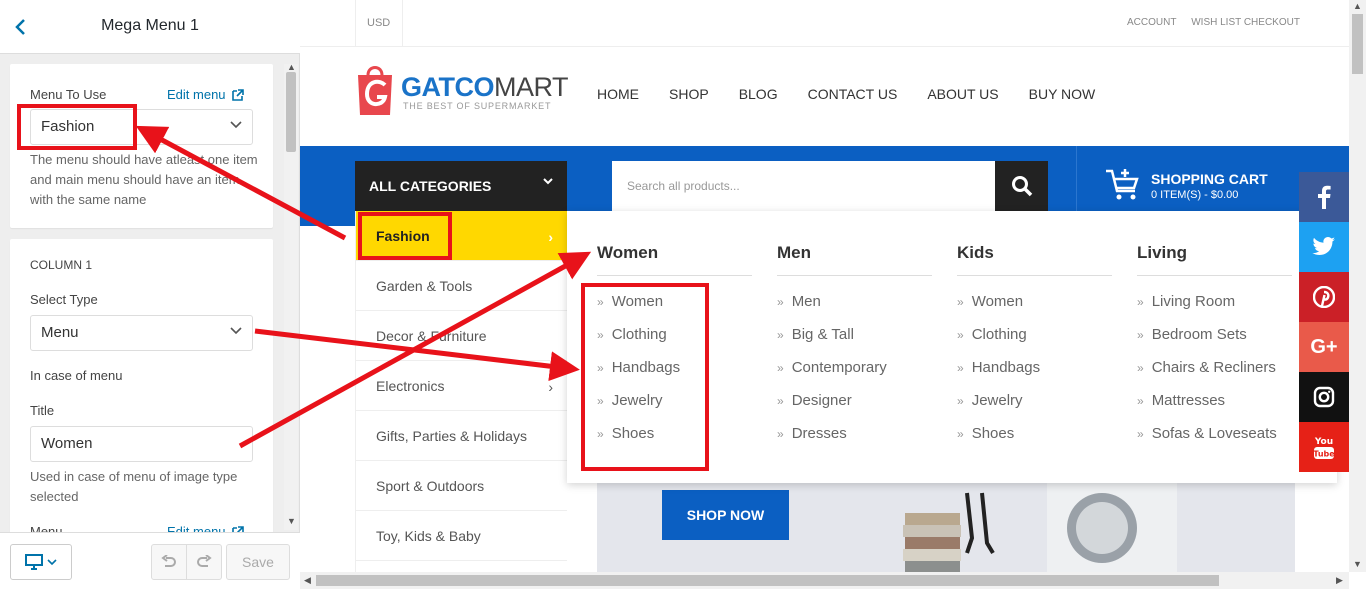 This screenshot has width=1366, height=589. Describe the element at coordinates (1209, 179) in the screenshot. I see `cart-title: SHOPPING CART` at that location.